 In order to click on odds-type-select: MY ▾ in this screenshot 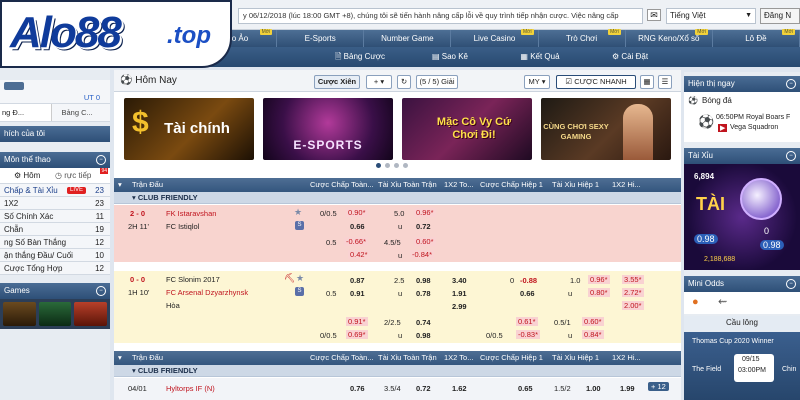, I will do `click(537, 82)`.